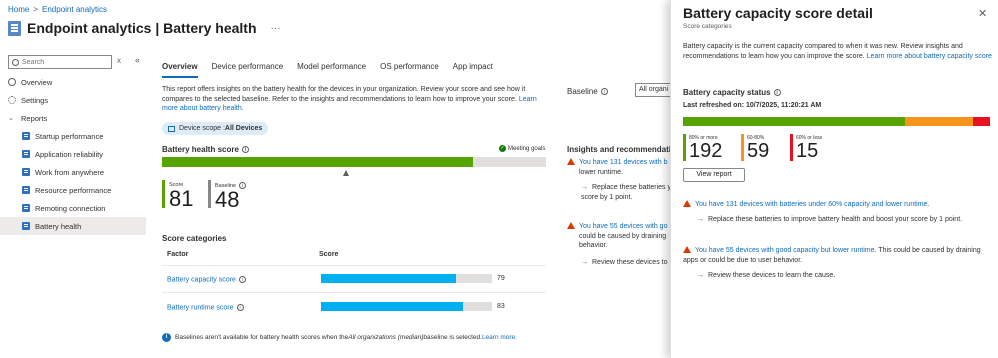 This screenshot has width=998, height=358. What do you see at coordinates (623, 226) in the screenshot?
I see `insight-link: You have 55 devices with go` at bounding box center [623, 226].